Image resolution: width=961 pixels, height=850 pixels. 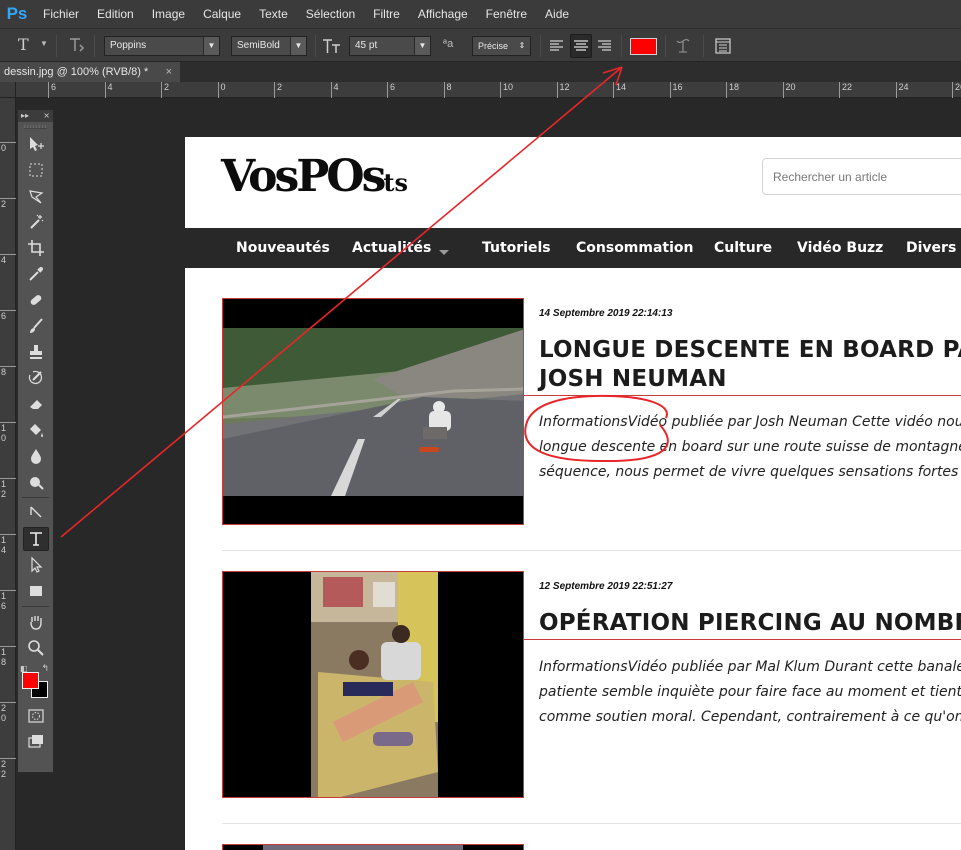 What do you see at coordinates (61, 14) in the screenshot?
I see `menu-fichier: Fichier` at bounding box center [61, 14].